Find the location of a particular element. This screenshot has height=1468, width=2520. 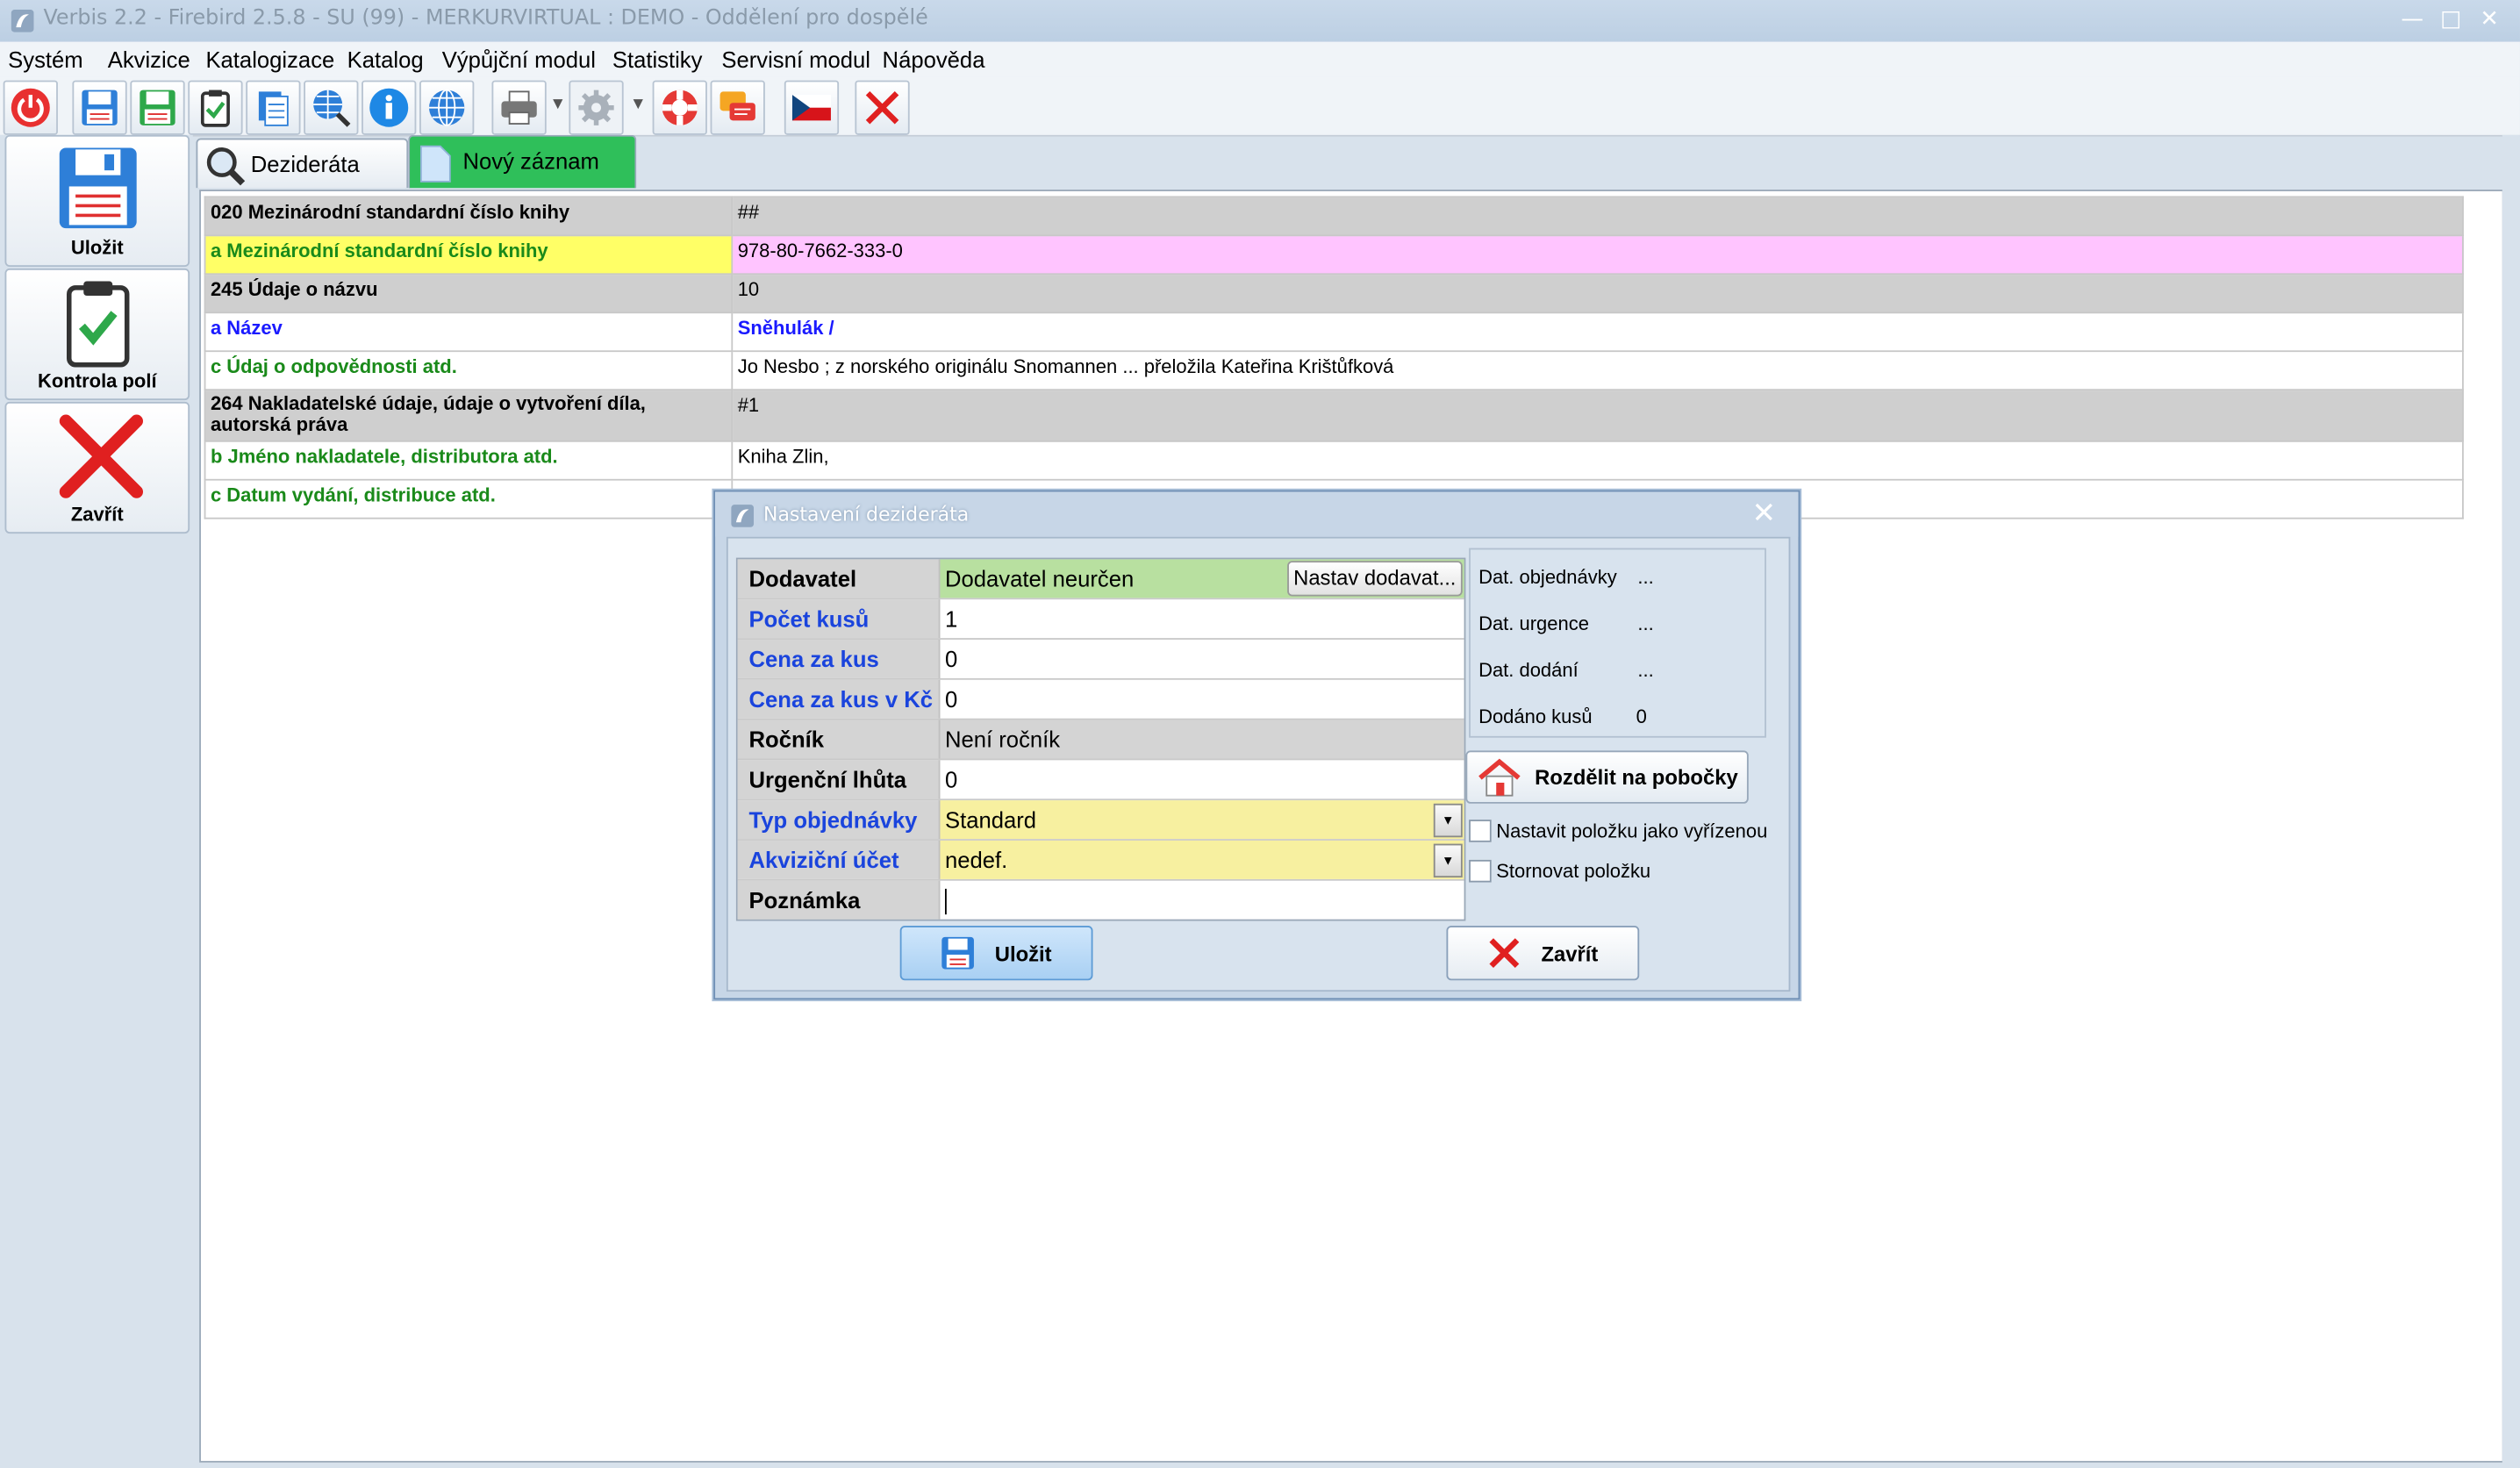

note-label: Poznámka is located at coordinates (839, 900).